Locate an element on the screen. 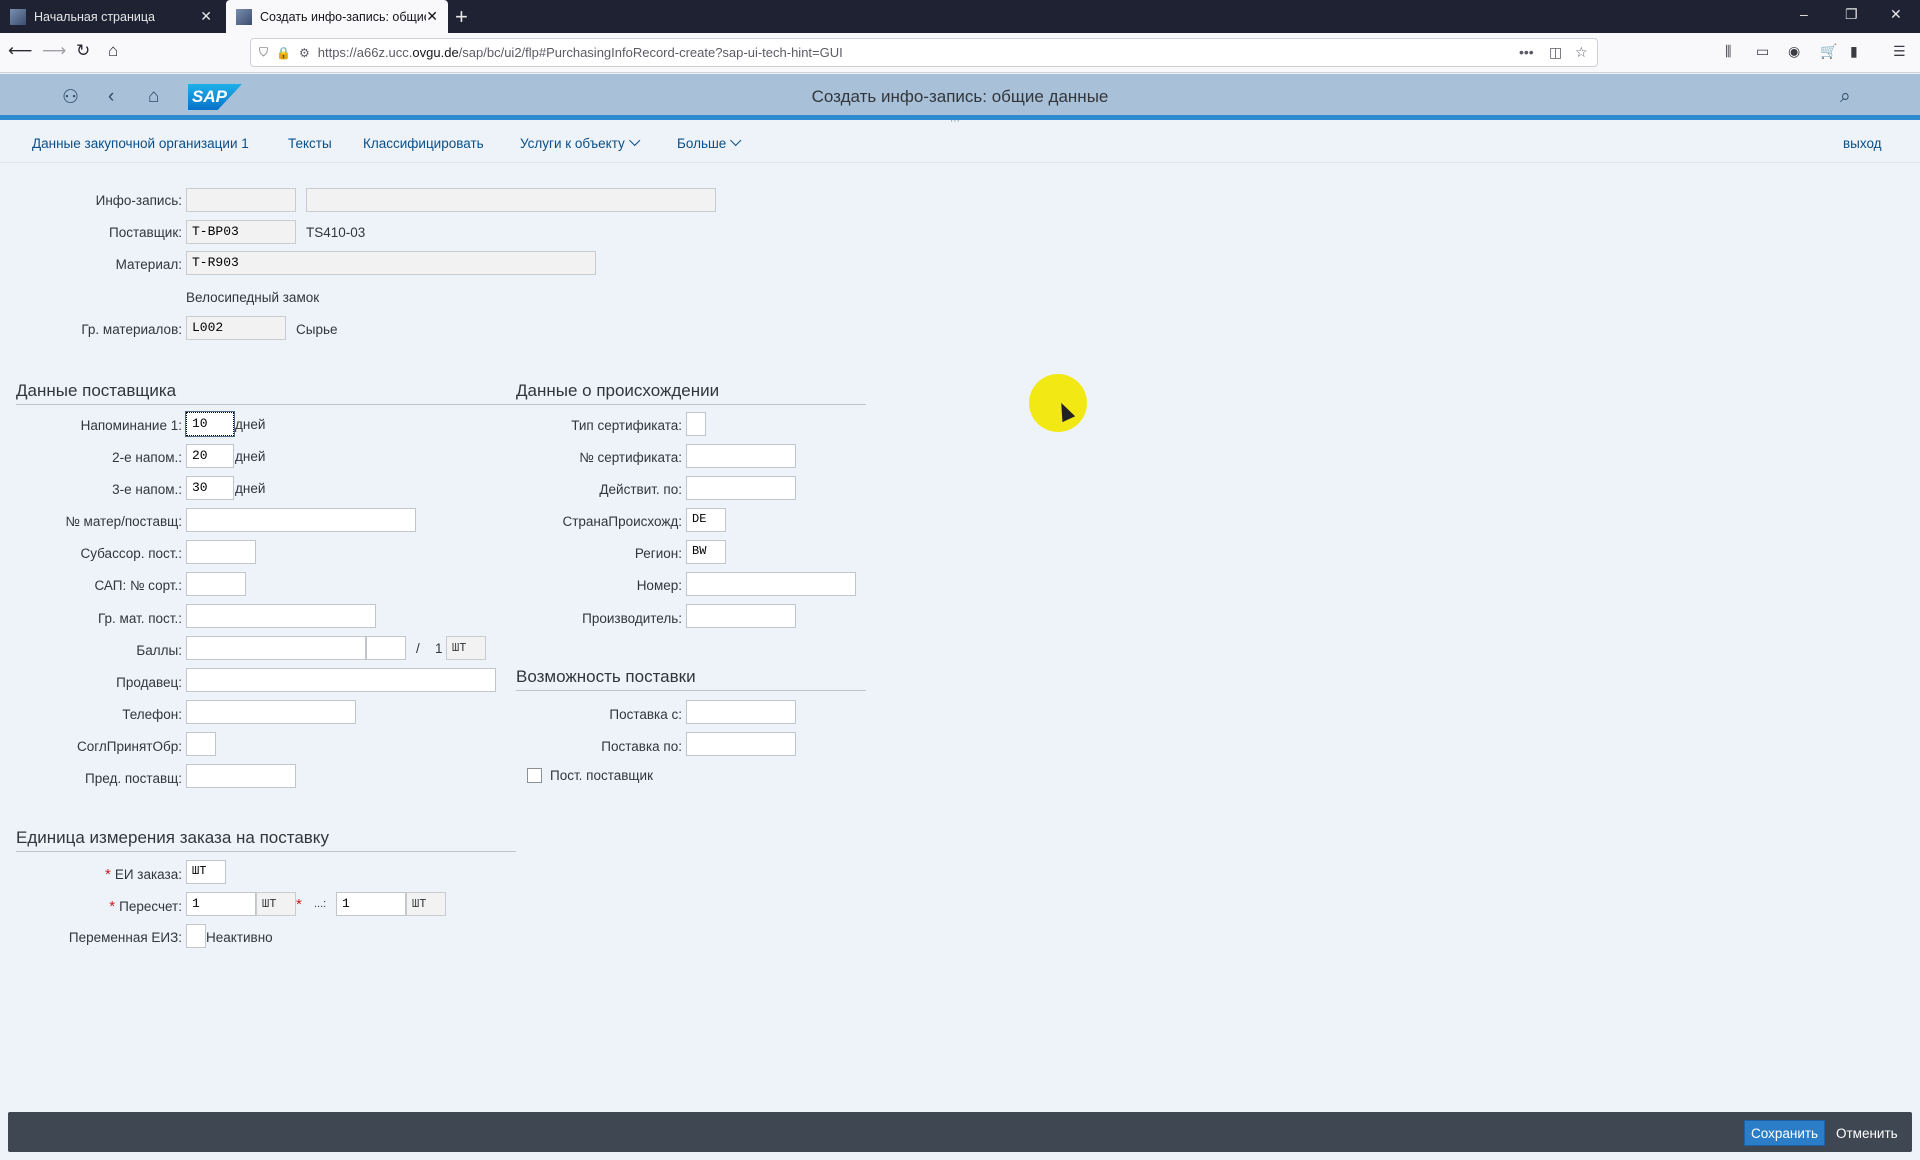 The width and height of the screenshot is (1920, 1160). points-unit-field is located at coordinates (386, 648).